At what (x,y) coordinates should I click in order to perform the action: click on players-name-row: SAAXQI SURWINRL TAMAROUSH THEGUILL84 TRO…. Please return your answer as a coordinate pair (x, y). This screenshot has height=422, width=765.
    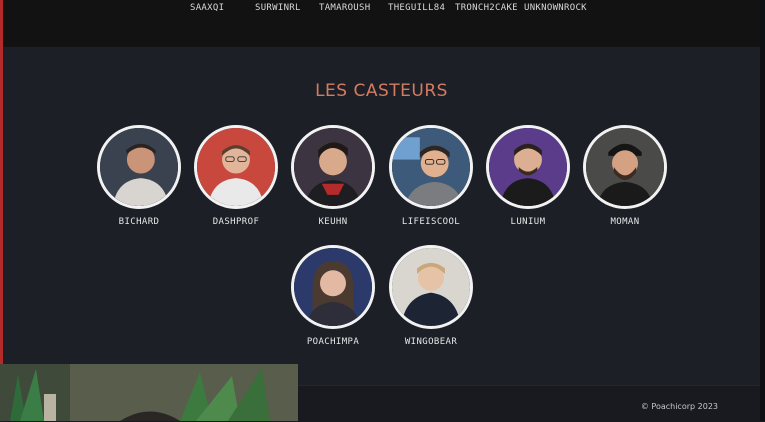
    Looking at the image, I should click on (381, 10).